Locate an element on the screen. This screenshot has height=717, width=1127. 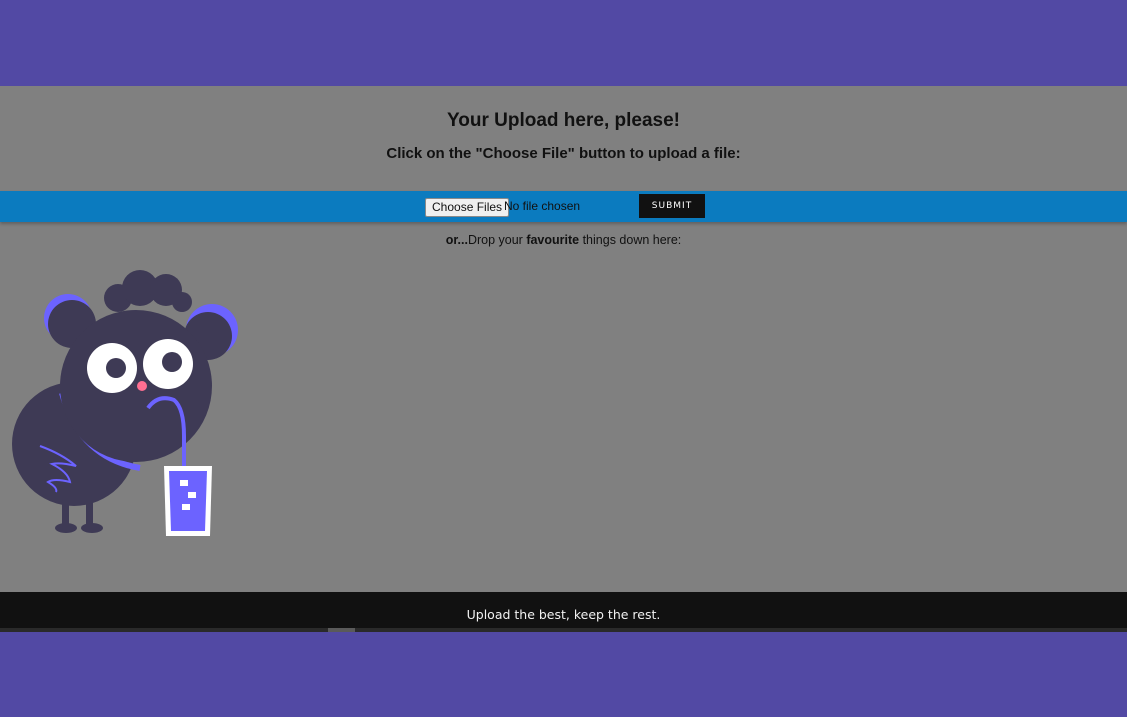
bird-mascot-drinking-icon is located at coordinates (126, 404).